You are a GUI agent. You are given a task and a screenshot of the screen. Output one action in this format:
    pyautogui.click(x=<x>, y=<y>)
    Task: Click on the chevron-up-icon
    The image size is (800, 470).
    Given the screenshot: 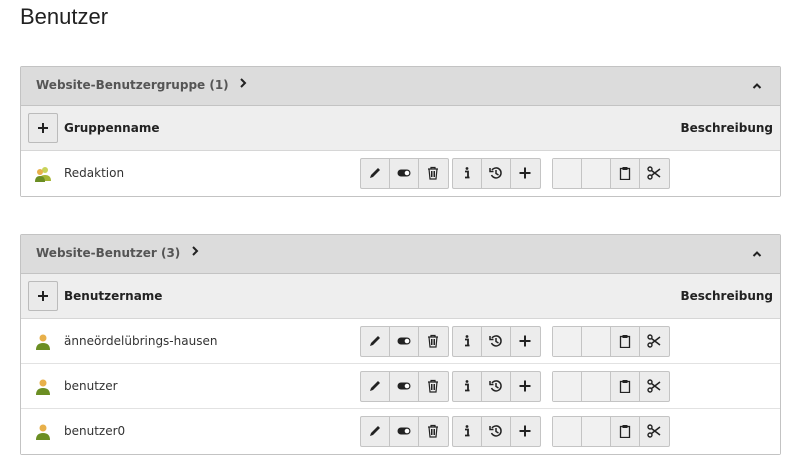 What is the action you would take?
    pyautogui.click(x=757, y=254)
    